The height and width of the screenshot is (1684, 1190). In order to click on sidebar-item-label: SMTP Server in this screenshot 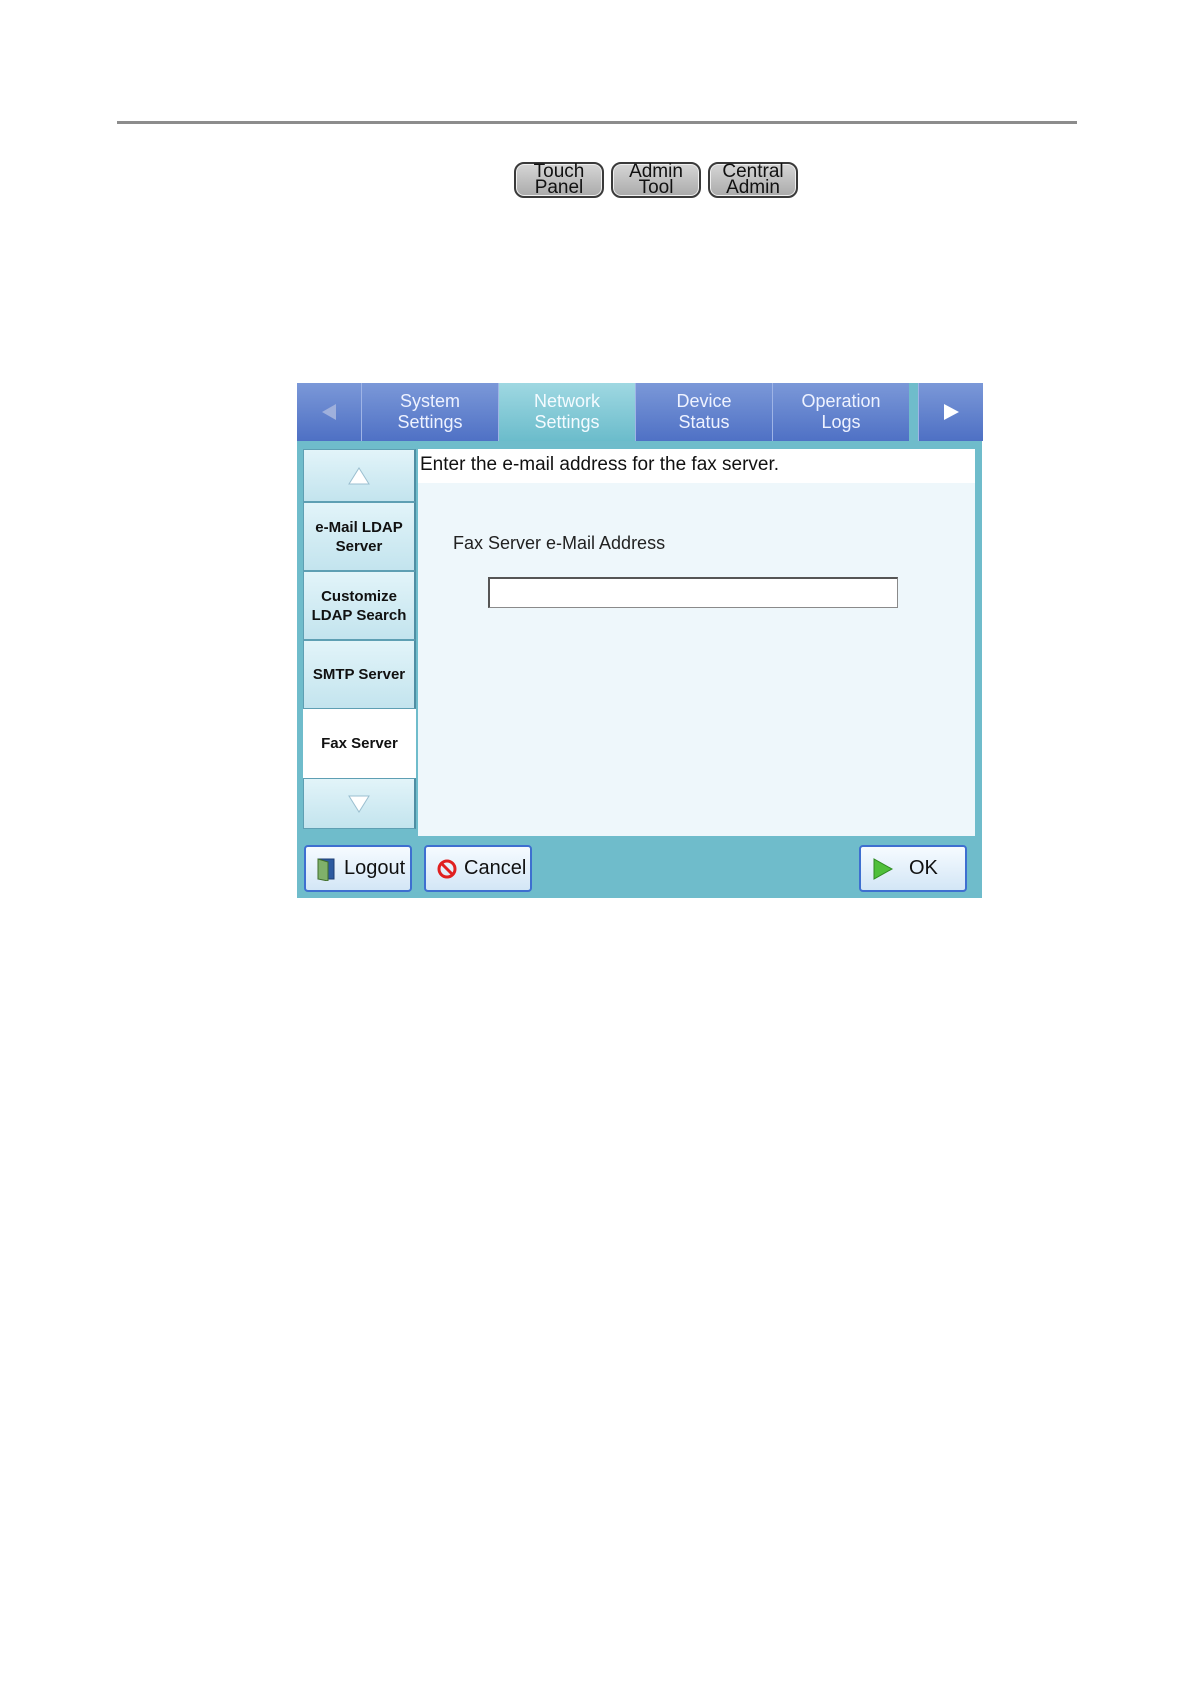, I will do `click(359, 674)`.